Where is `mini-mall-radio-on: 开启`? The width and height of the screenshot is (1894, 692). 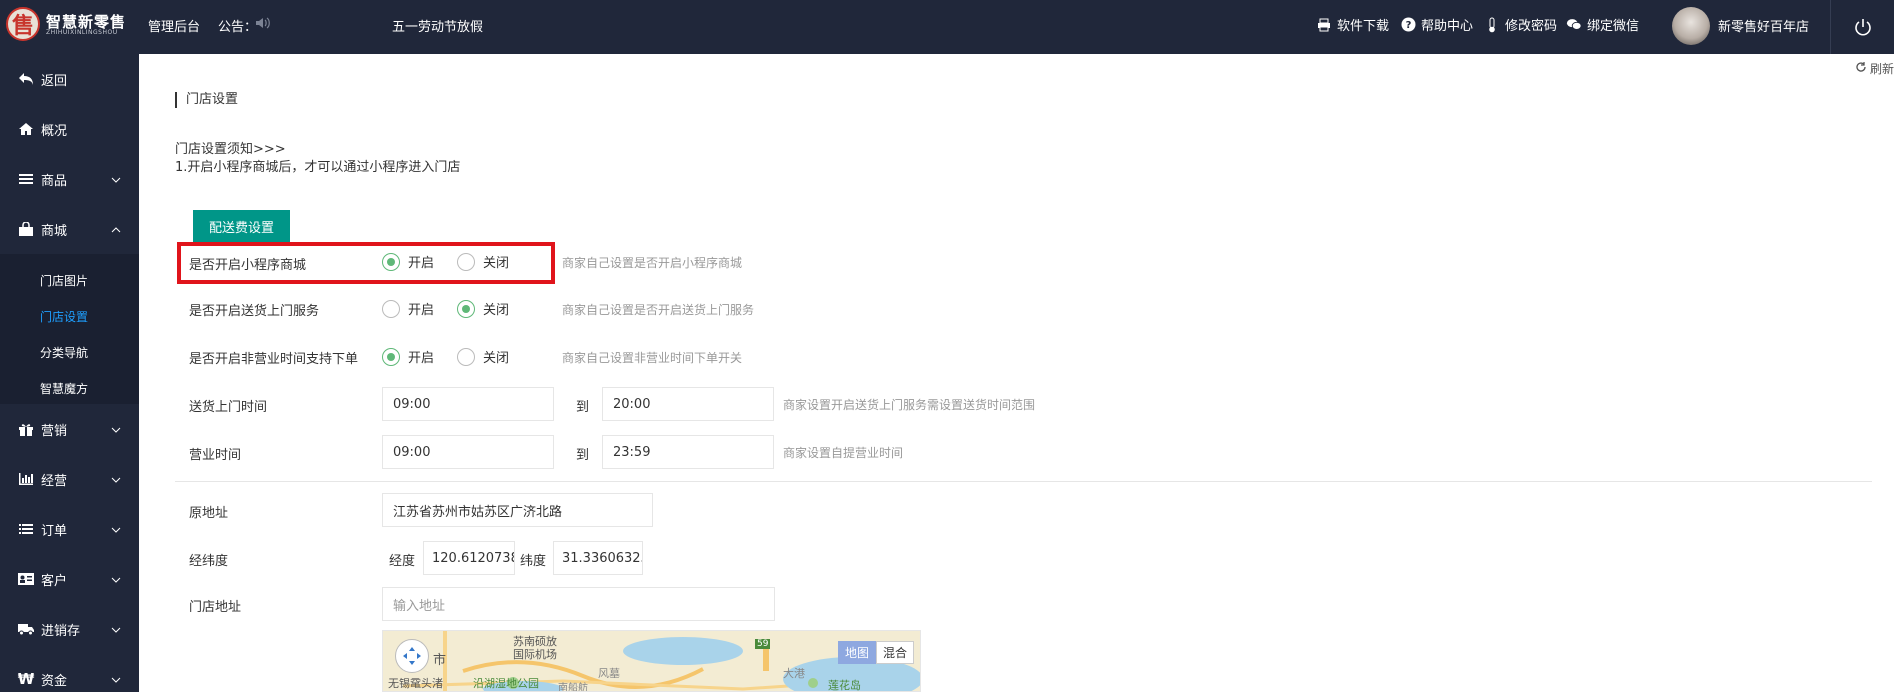
mini-mall-radio-on: 开启 is located at coordinates (408, 261).